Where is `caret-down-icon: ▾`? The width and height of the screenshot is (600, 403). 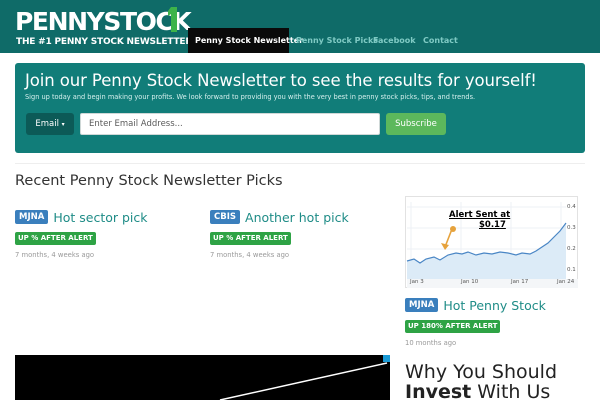 caret-down-icon: ▾ is located at coordinates (63, 124).